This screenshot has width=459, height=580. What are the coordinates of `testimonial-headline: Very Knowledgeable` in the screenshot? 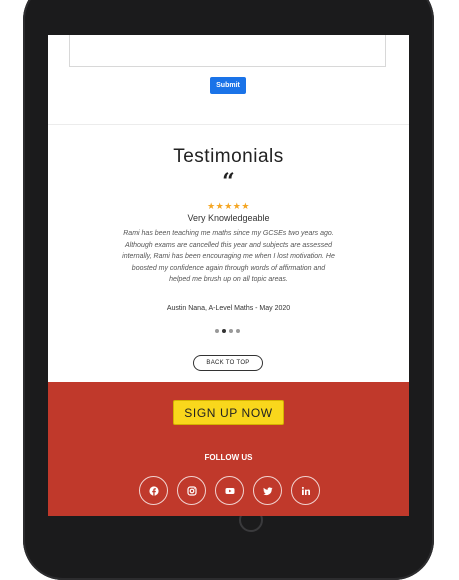 It's located at (228, 218).